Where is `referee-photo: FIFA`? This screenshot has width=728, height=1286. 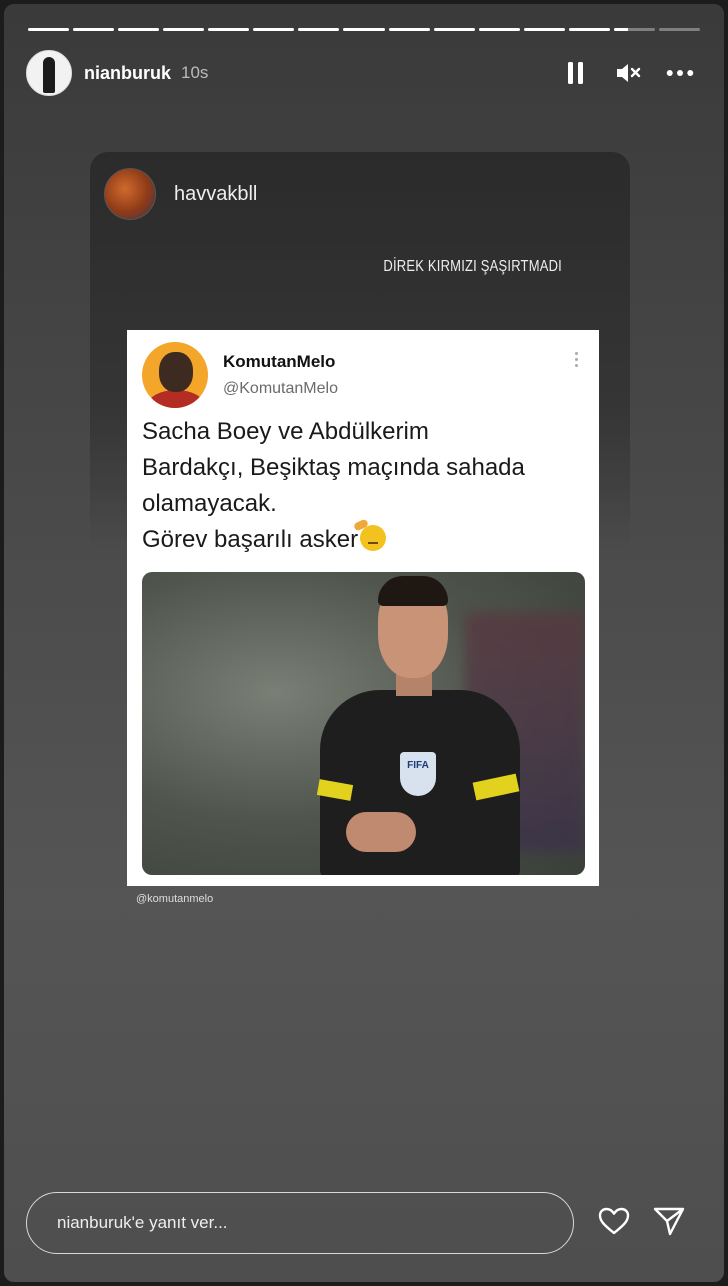
referee-photo: FIFA is located at coordinates (363, 723).